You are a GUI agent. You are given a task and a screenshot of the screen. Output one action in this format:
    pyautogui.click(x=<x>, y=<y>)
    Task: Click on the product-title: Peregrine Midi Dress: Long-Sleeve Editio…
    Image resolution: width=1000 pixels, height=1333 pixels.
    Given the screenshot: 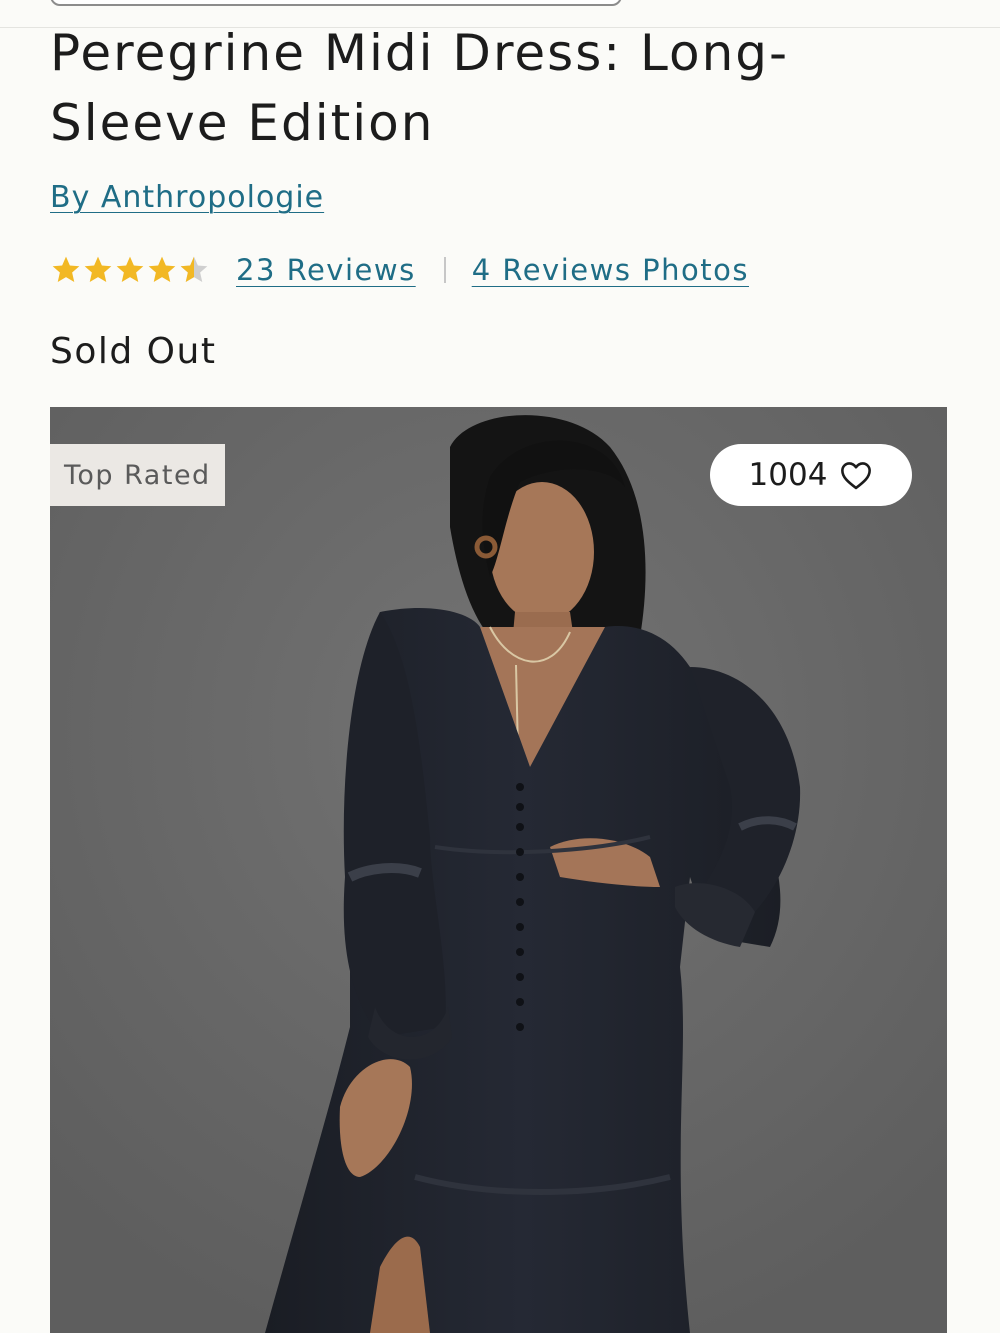 What is the action you would take?
    pyautogui.click(x=420, y=88)
    